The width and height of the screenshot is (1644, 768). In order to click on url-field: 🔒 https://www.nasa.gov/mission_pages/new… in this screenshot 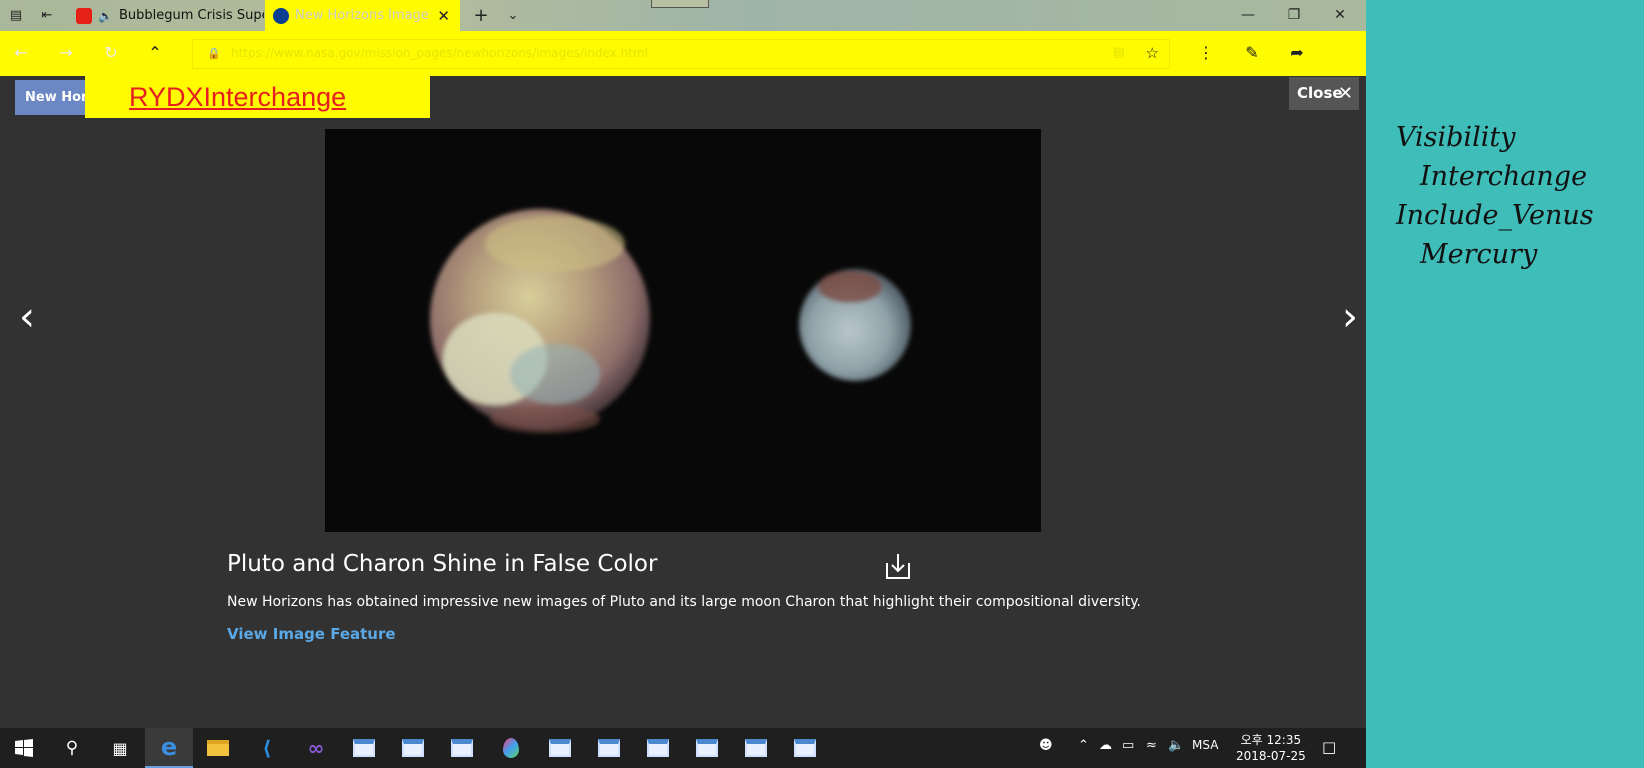, I will do `click(681, 54)`.